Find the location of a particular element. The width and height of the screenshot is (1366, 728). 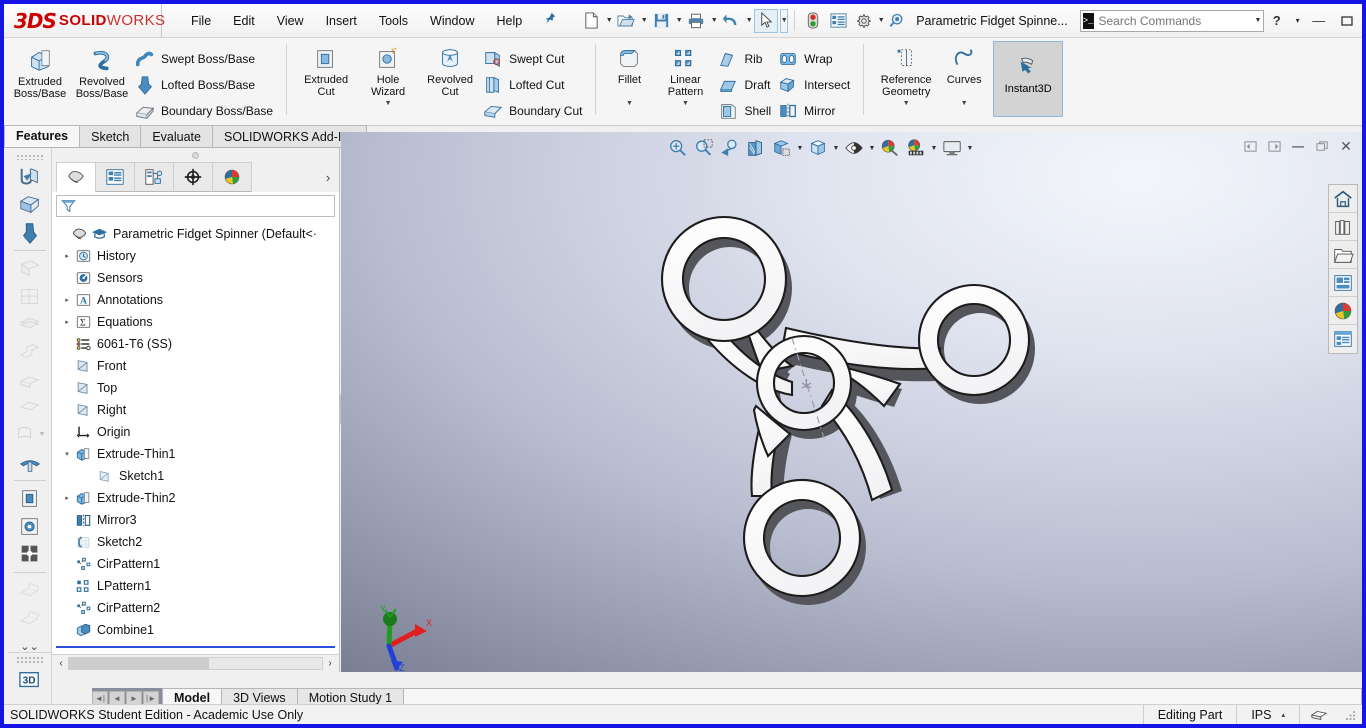

simple-hole-icon is located at coordinates (30, 527).